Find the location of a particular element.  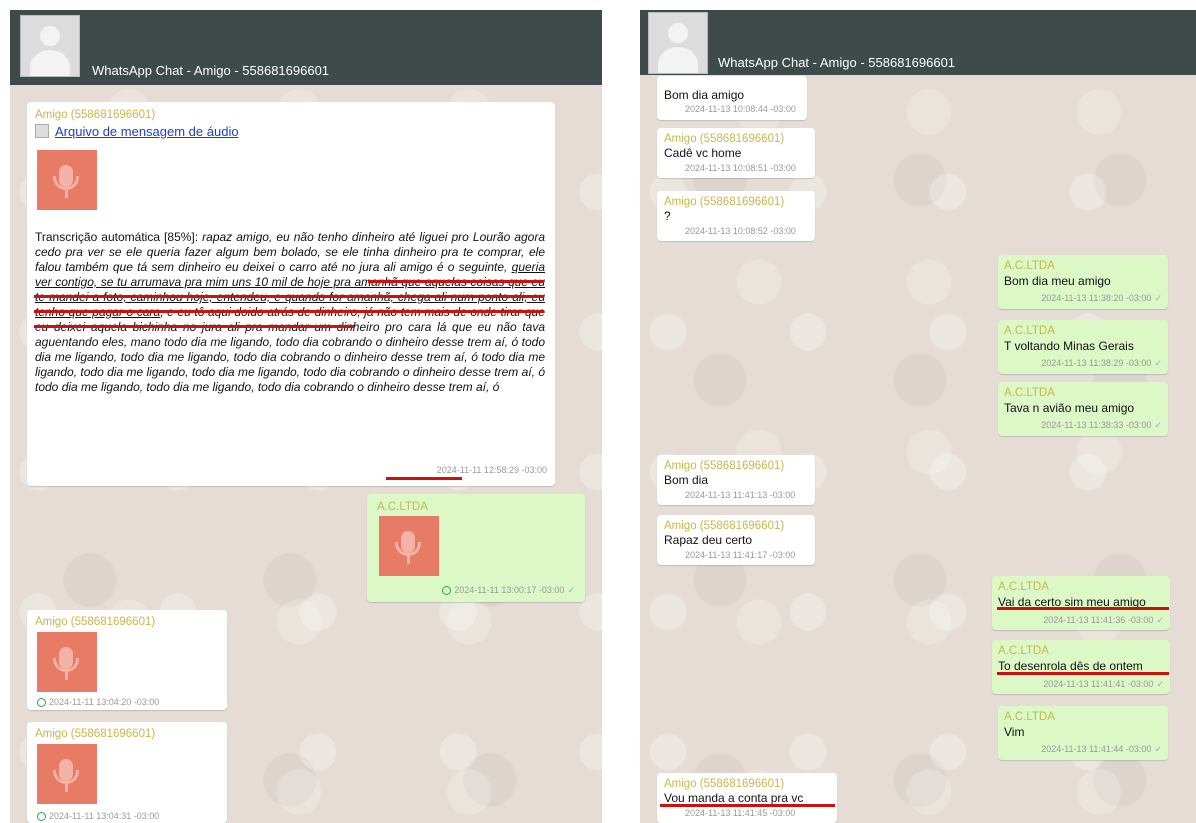

message-text: Tava n avião meu amigo is located at coordinates (1069, 408).